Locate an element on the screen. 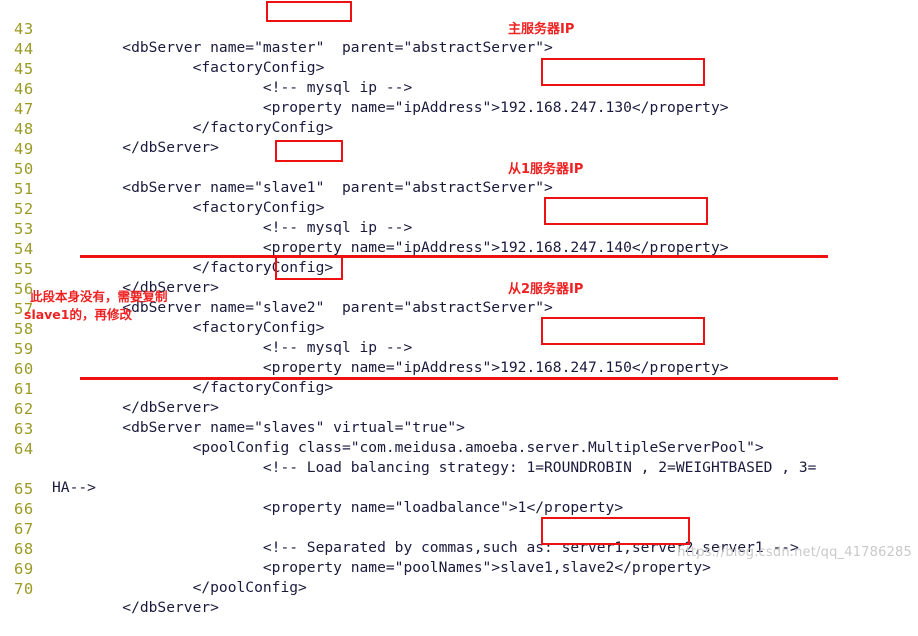 The width and height of the screenshot is (918, 636). code-line: 70 </dbServer> is located at coordinates (459, 588).